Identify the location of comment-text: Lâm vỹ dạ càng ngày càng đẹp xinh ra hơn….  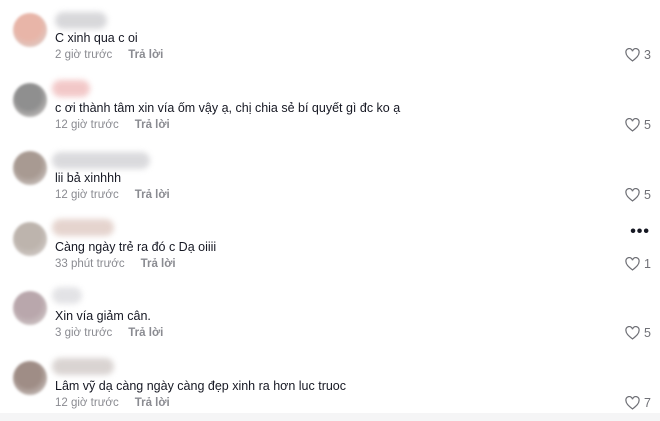
(201, 386).